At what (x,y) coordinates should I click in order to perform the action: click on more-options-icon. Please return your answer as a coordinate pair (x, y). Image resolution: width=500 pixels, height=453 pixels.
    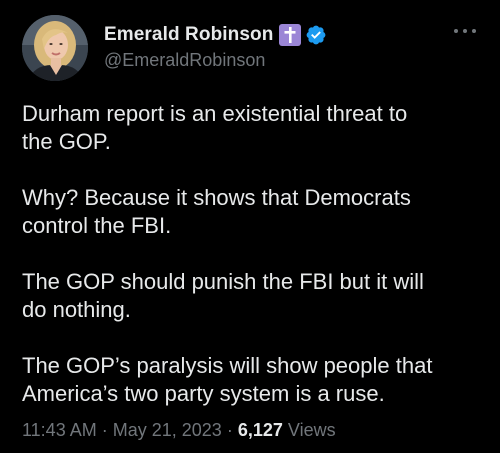
    Looking at the image, I should click on (465, 31).